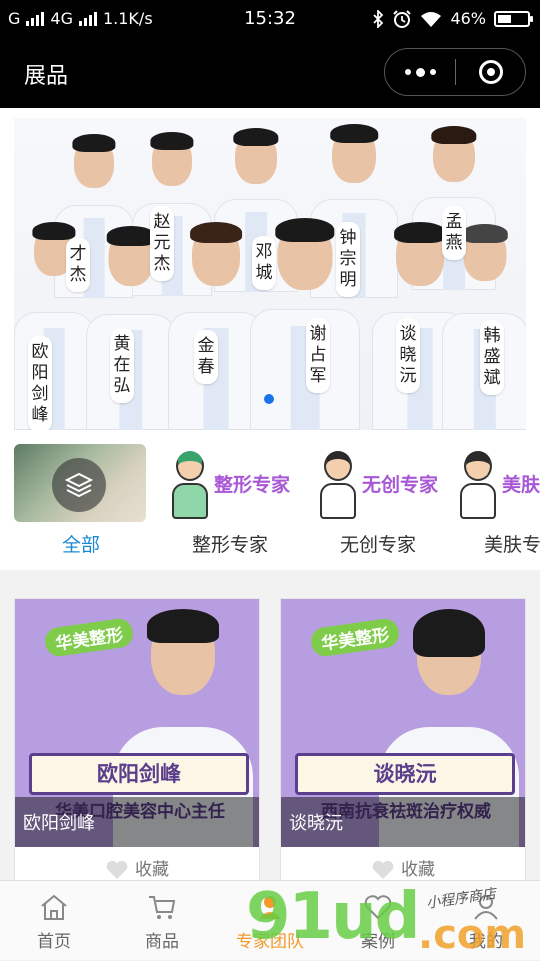 The width and height of the screenshot is (540, 961). I want to click on doctor-name-card: 钟宗明, so click(348, 259).